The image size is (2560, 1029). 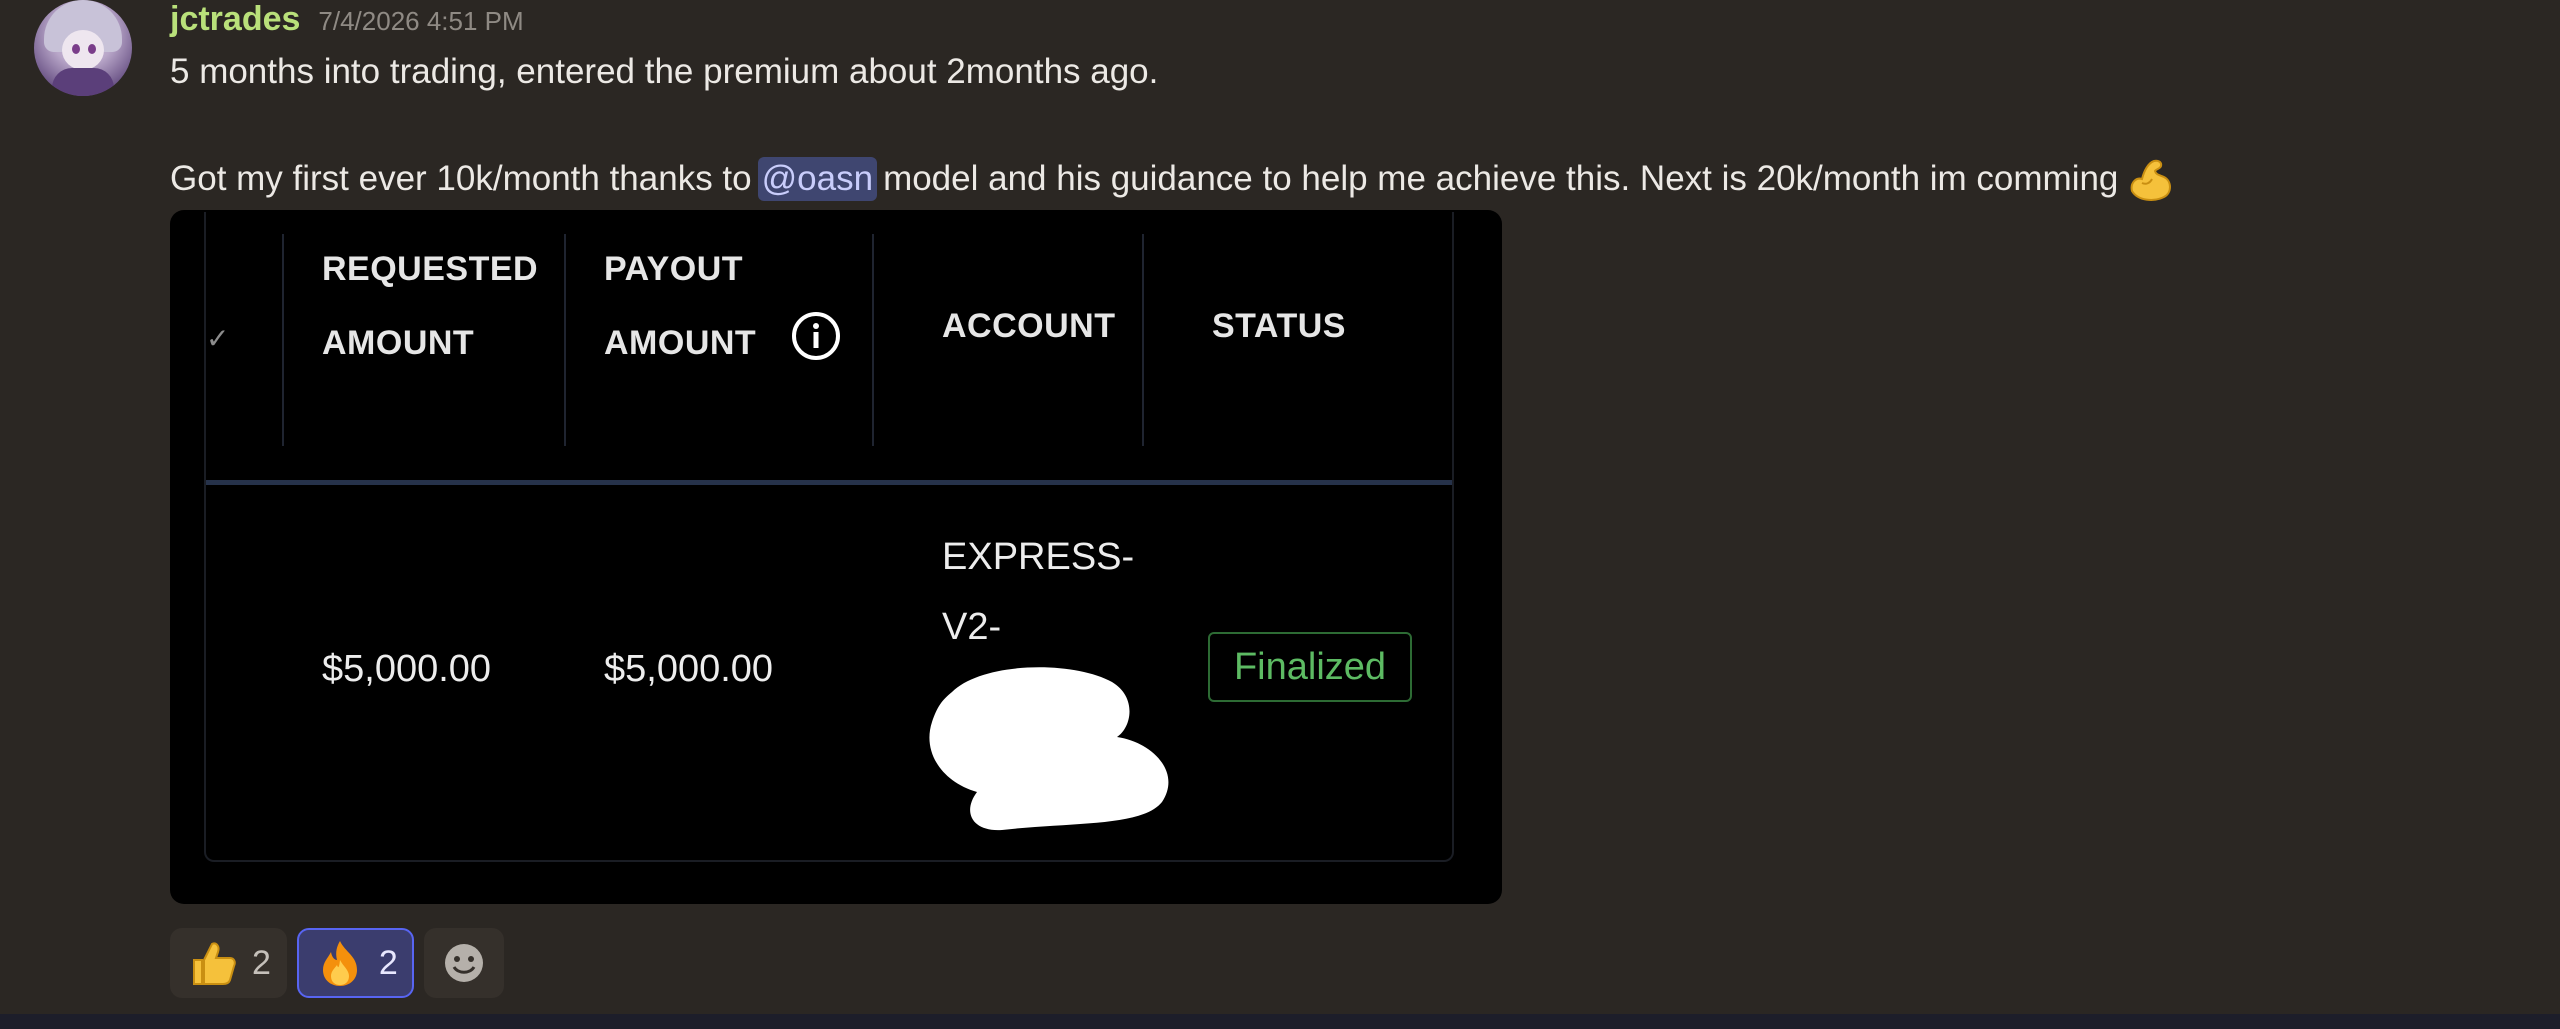 I want to click on add-reaction-button, so click(x=463, y=963).